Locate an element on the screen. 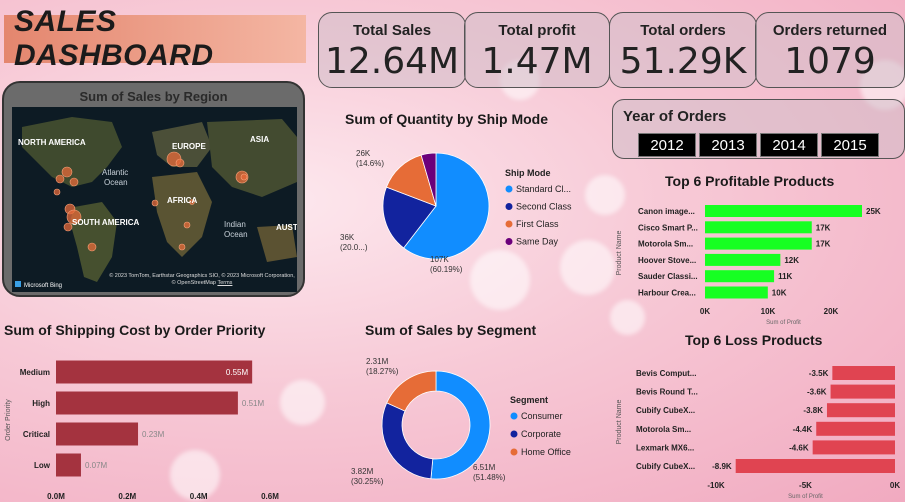  kpi-card-orders-returned: Orders returned 1079 is located at coordinates (830, 50).